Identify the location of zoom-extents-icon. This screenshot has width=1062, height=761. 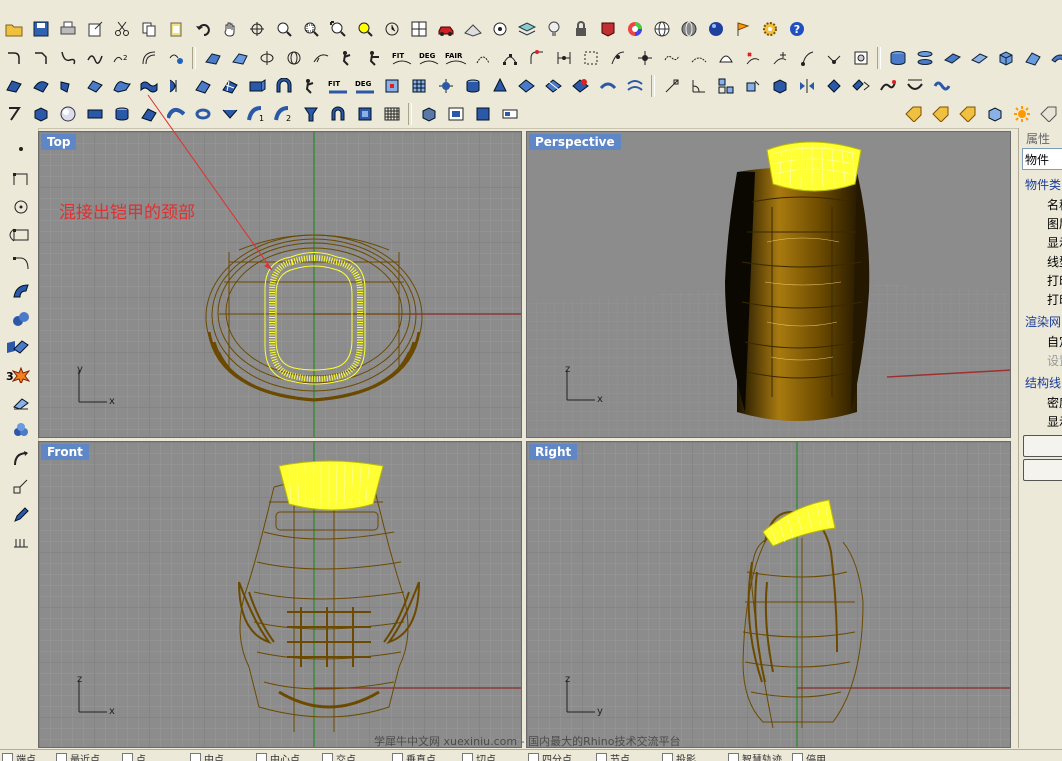
(338, 29).